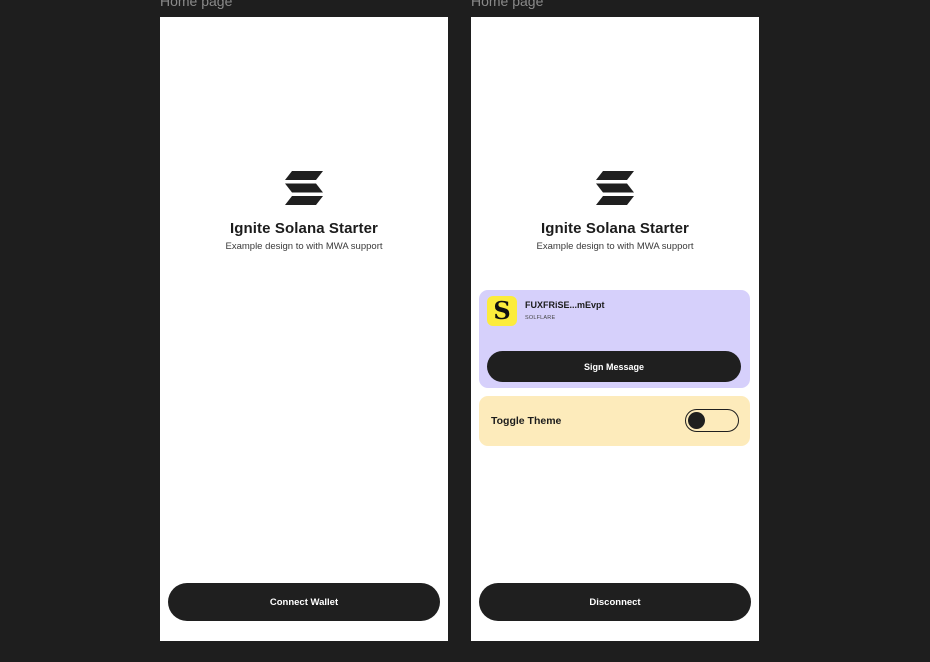 The width and height of the screenshot is (930, 662). I want to click on sign-message-button: Sign Message, so click(614, 366).